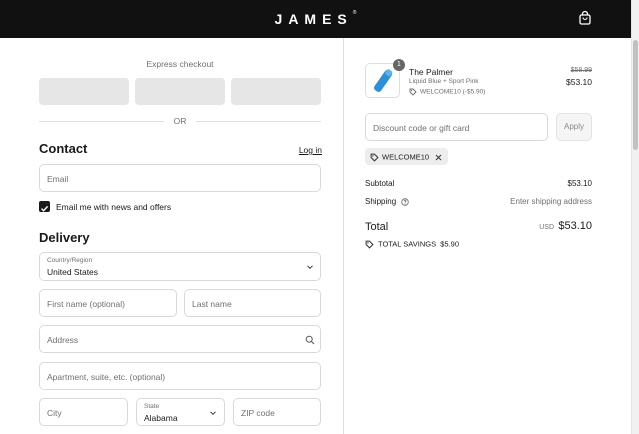 The height and width of the screenshot is (434, 639). I want to click on zip-placeholder: ZIP code, so click(258, 413).